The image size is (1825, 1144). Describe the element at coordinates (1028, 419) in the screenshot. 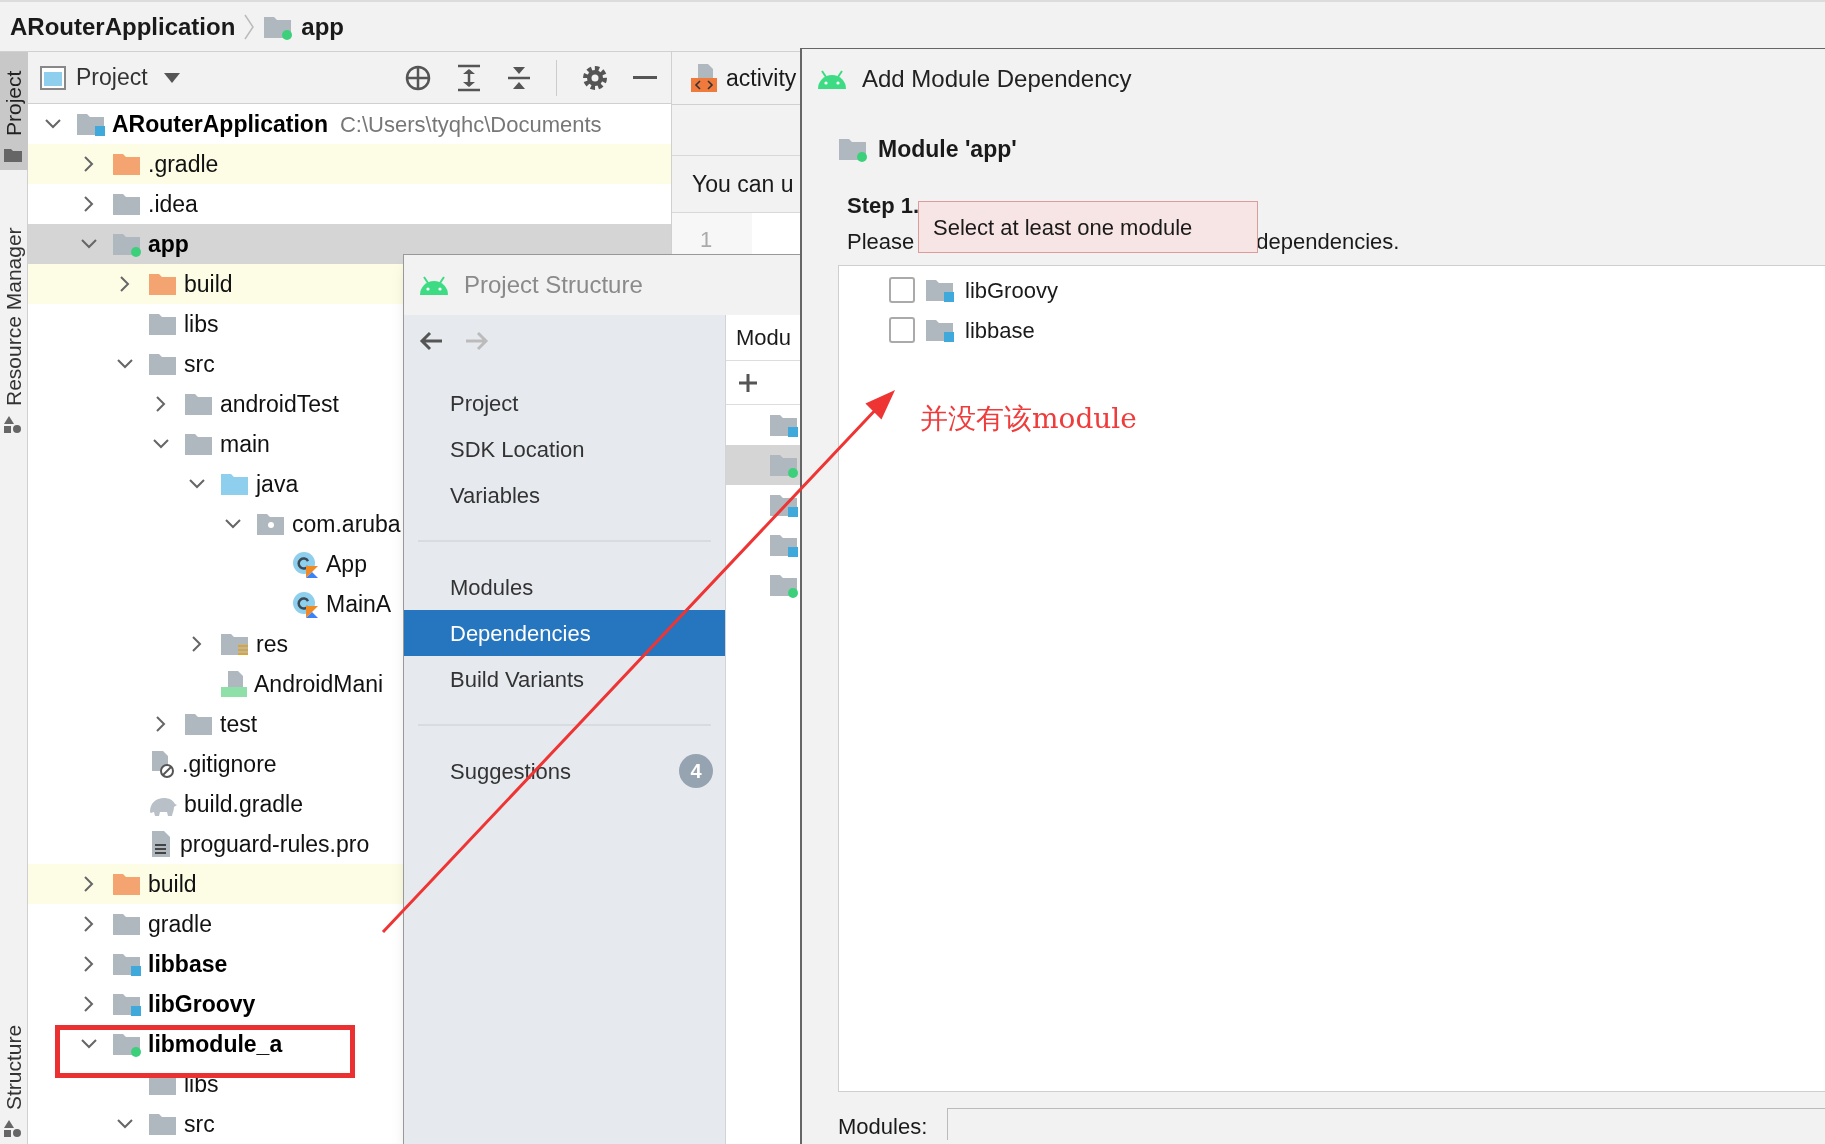

I see `annotation-text: 并没有该module` at that location.